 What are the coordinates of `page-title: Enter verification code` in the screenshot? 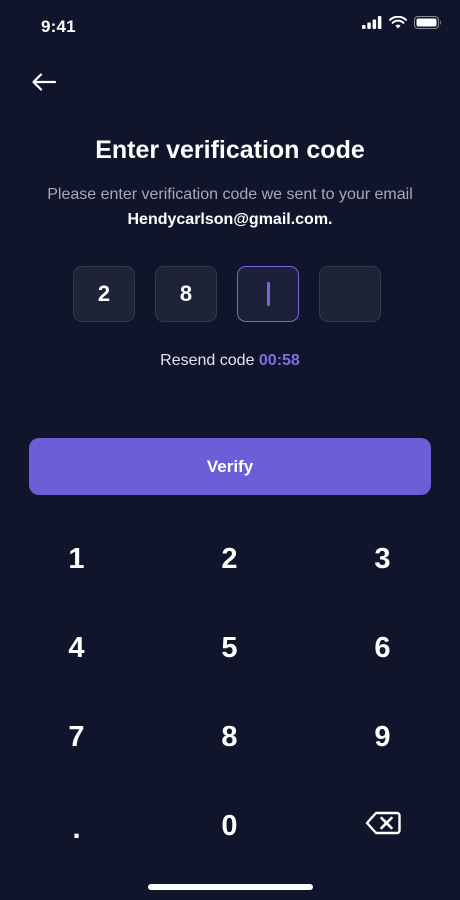 It's located at (230, 150).